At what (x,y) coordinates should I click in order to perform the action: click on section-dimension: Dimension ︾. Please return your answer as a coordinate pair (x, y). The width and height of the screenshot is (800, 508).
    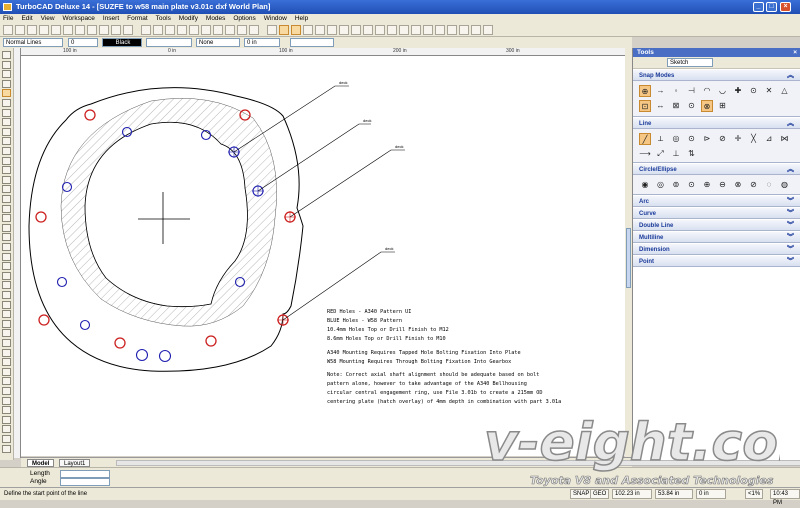
    Looking at the image, I should click on (716, 249).